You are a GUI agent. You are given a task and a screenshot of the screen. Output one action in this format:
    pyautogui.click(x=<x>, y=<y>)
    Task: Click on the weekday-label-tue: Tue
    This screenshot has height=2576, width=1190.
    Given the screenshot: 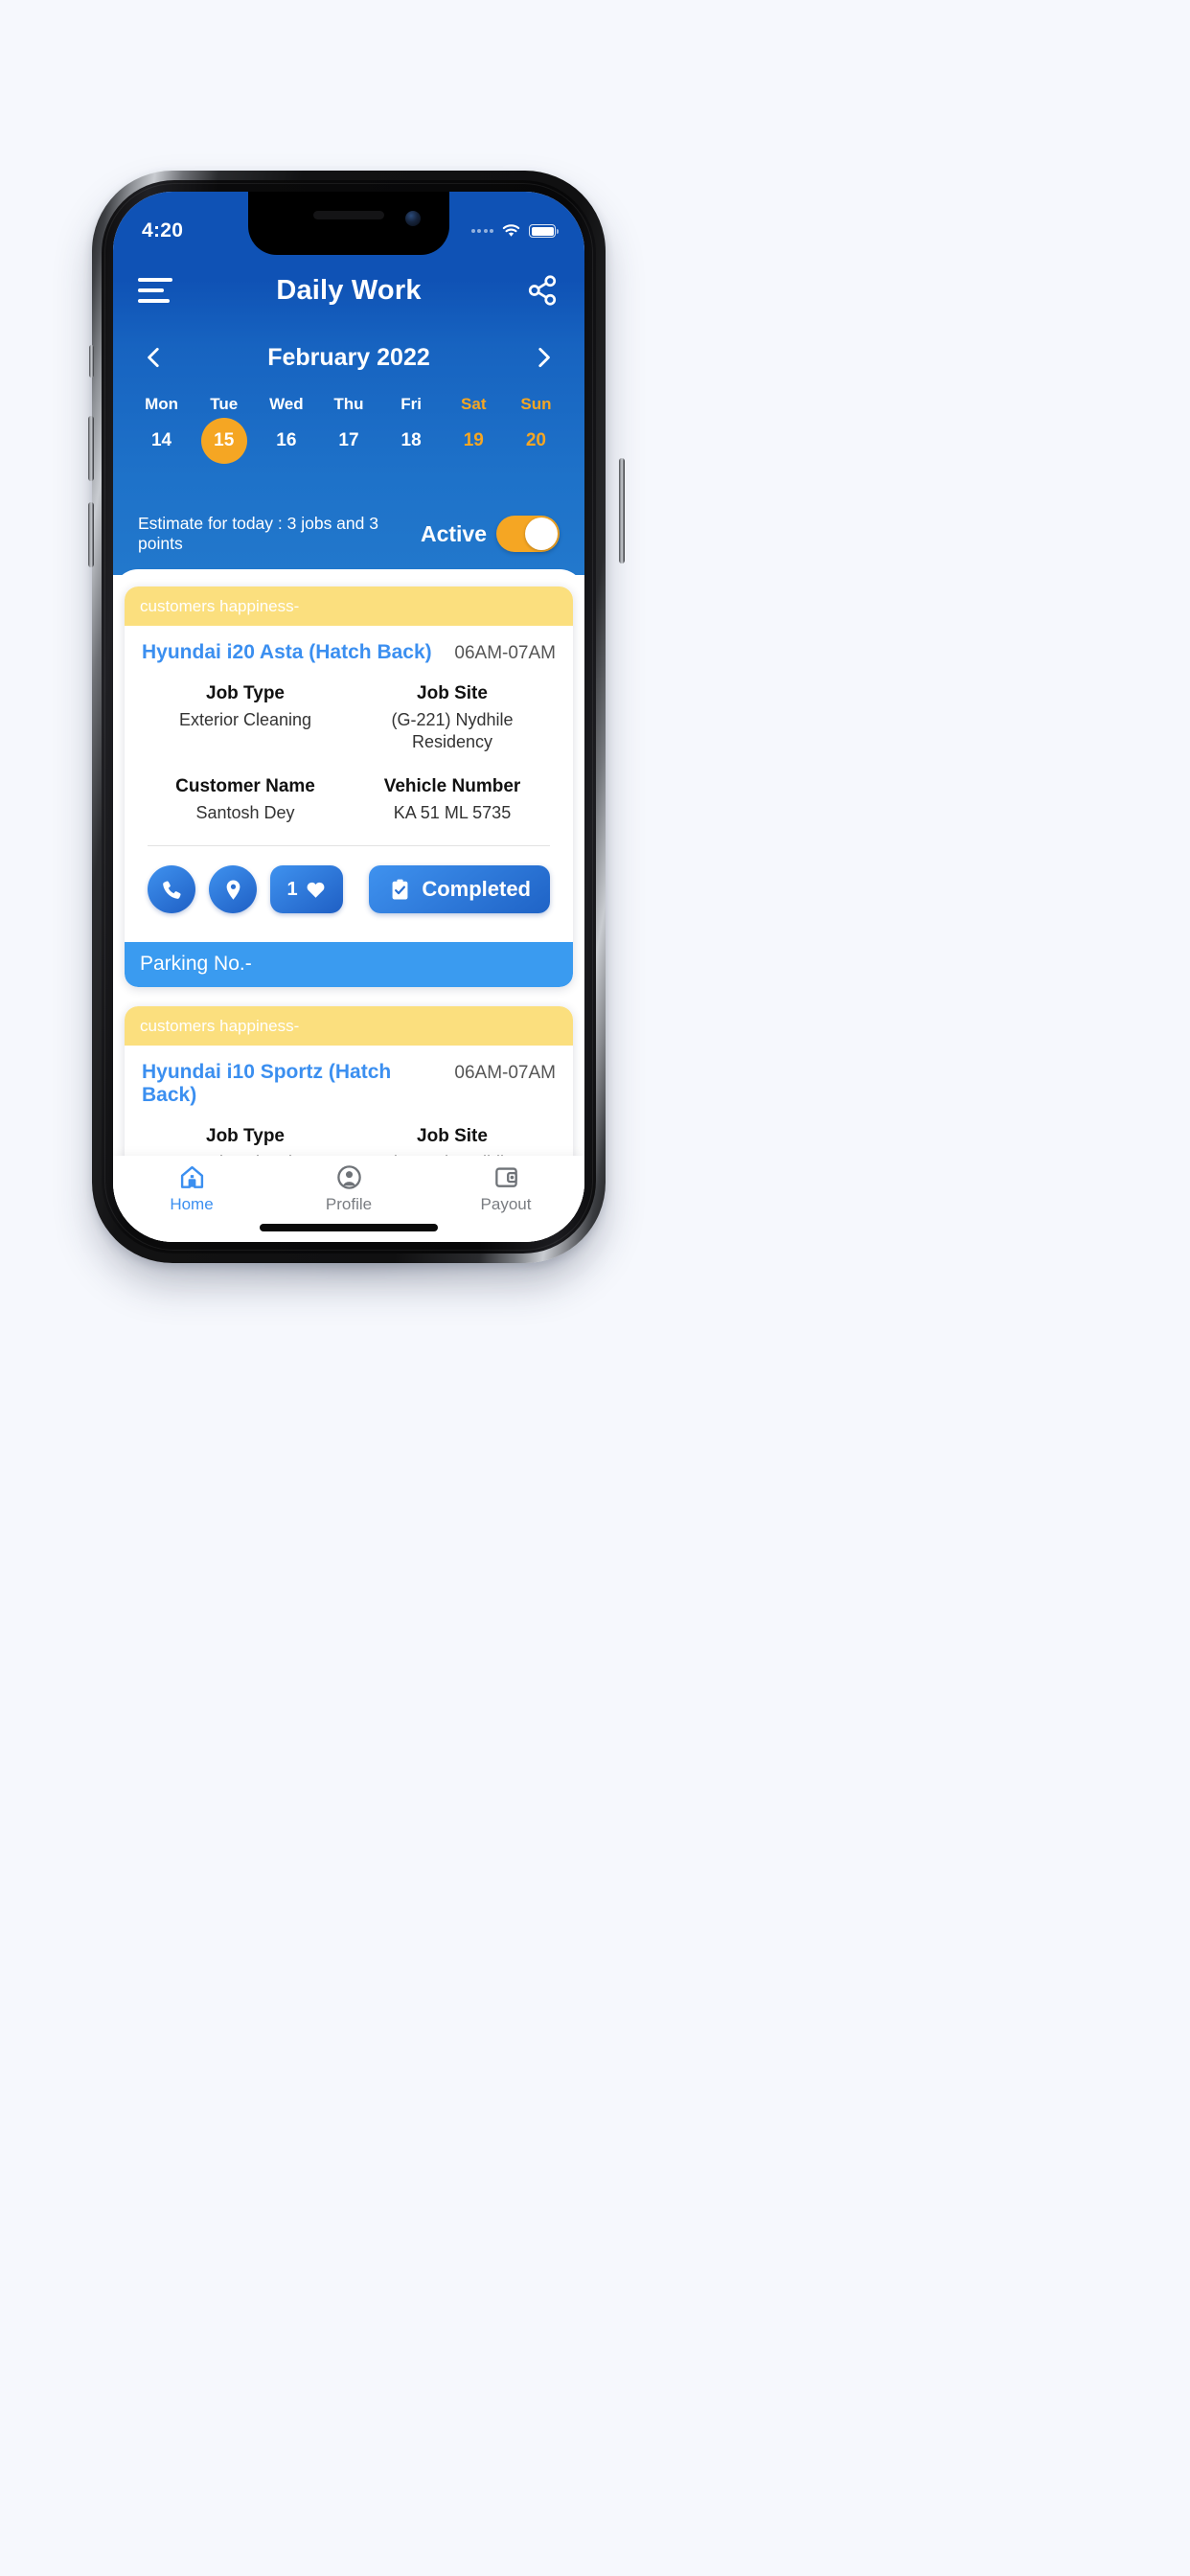 What is the action you would take?
    pyautogui.click(x=224, y=401)
    